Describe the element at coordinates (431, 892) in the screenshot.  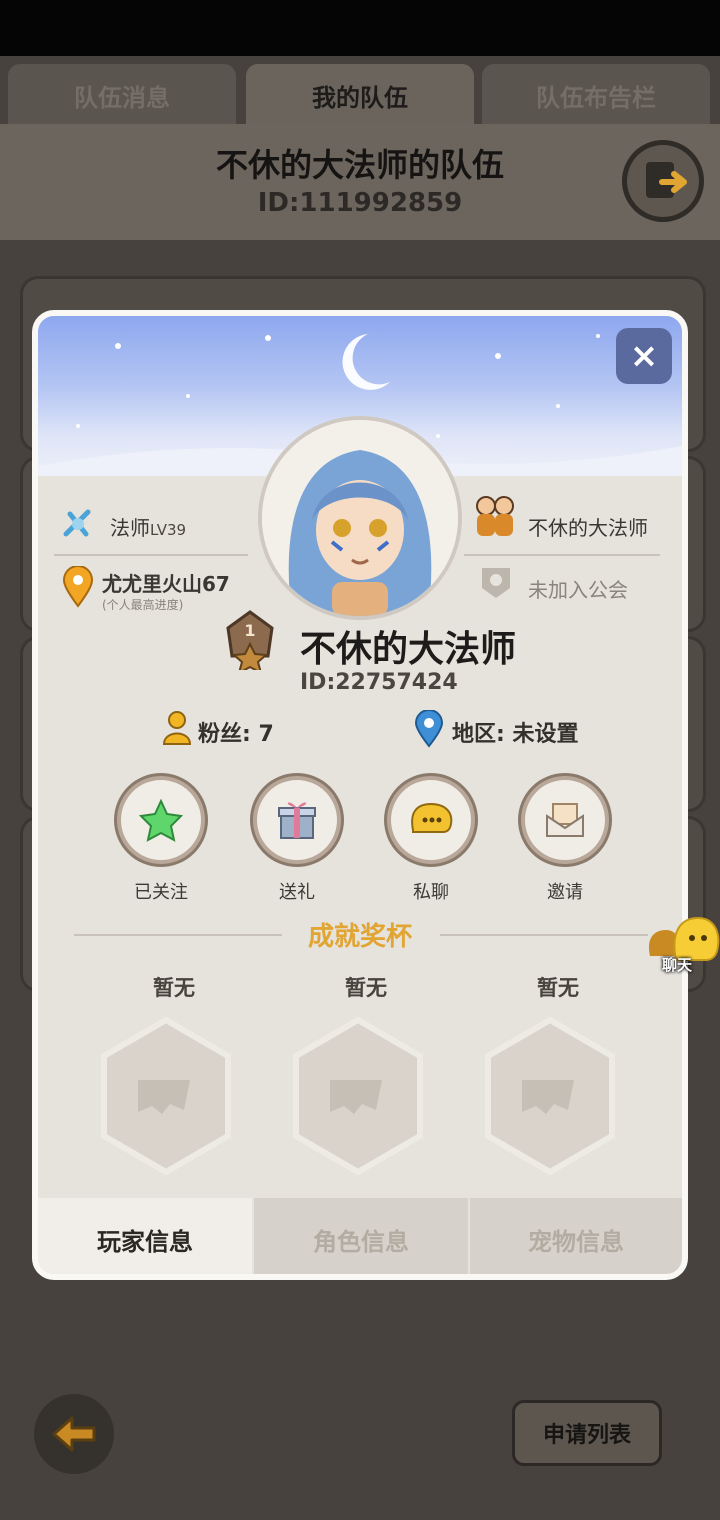
I see `private-chat-label: 私聊` at that location.